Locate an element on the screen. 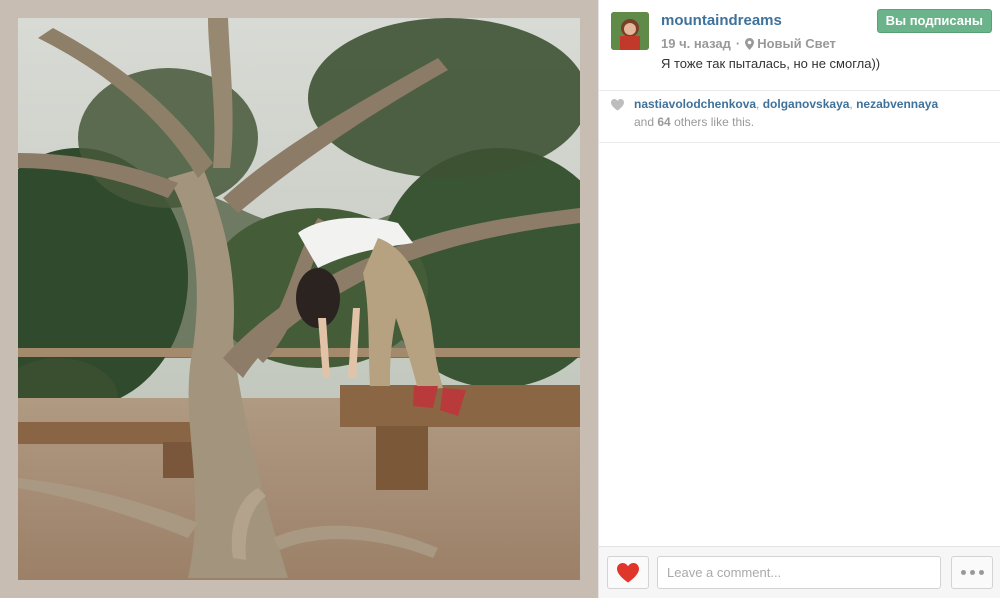  likes-divider is located at coordinates (799, 142).